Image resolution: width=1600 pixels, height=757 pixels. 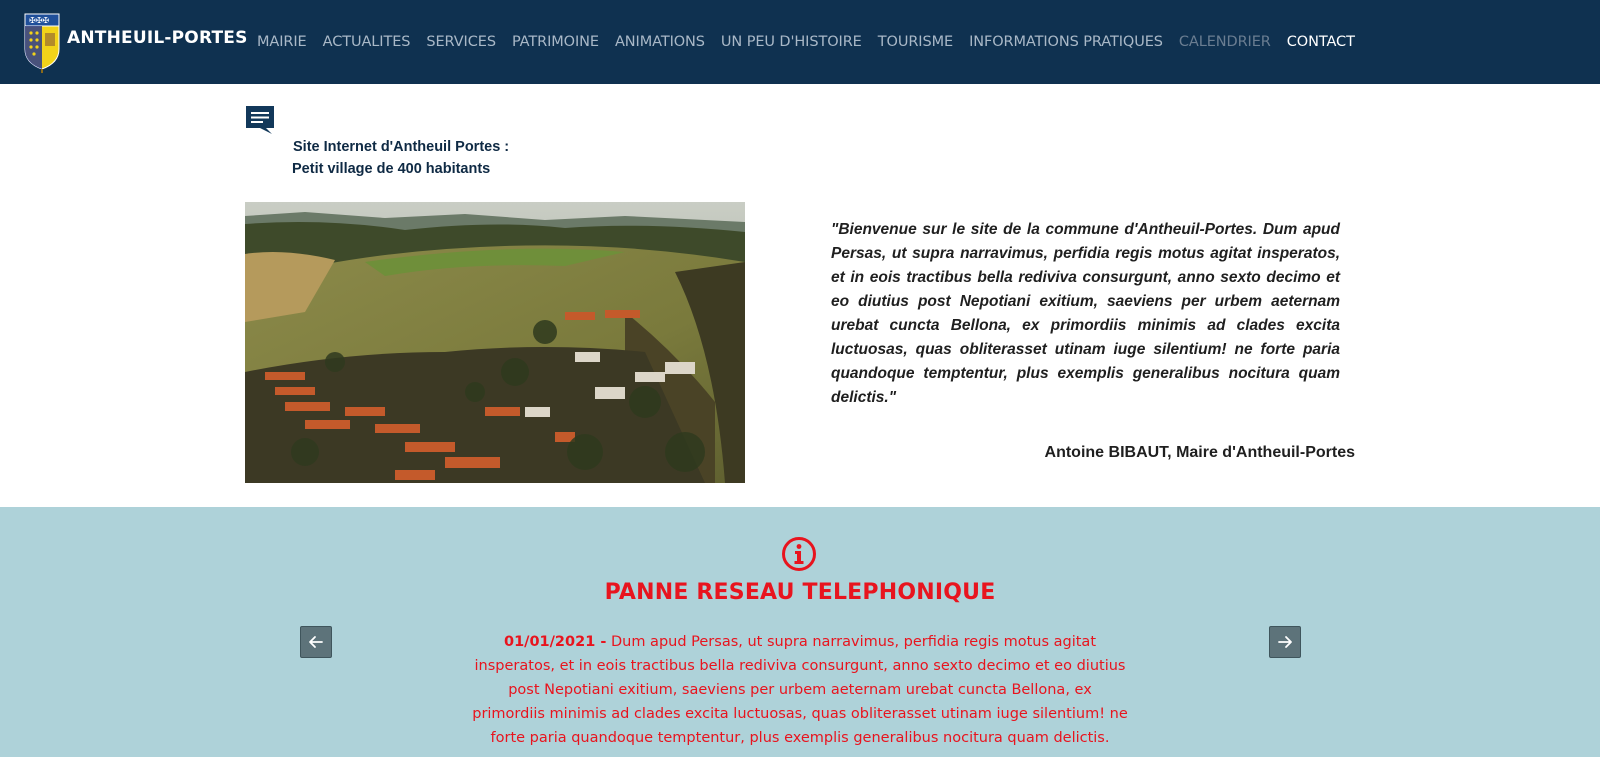 I want to click on nav-tourisme: TOURISME, so click(x=915, y=42).